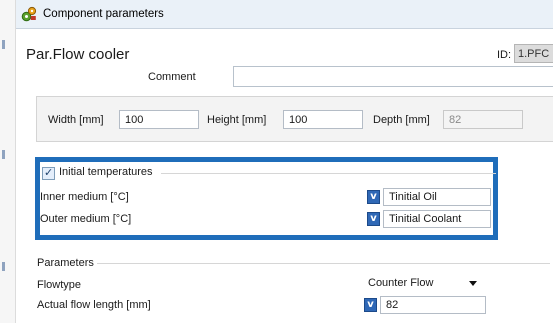 The width and height of the screenshot is (553, 323). I want to click on flow-length-variable-button: v, so click(370, 305).